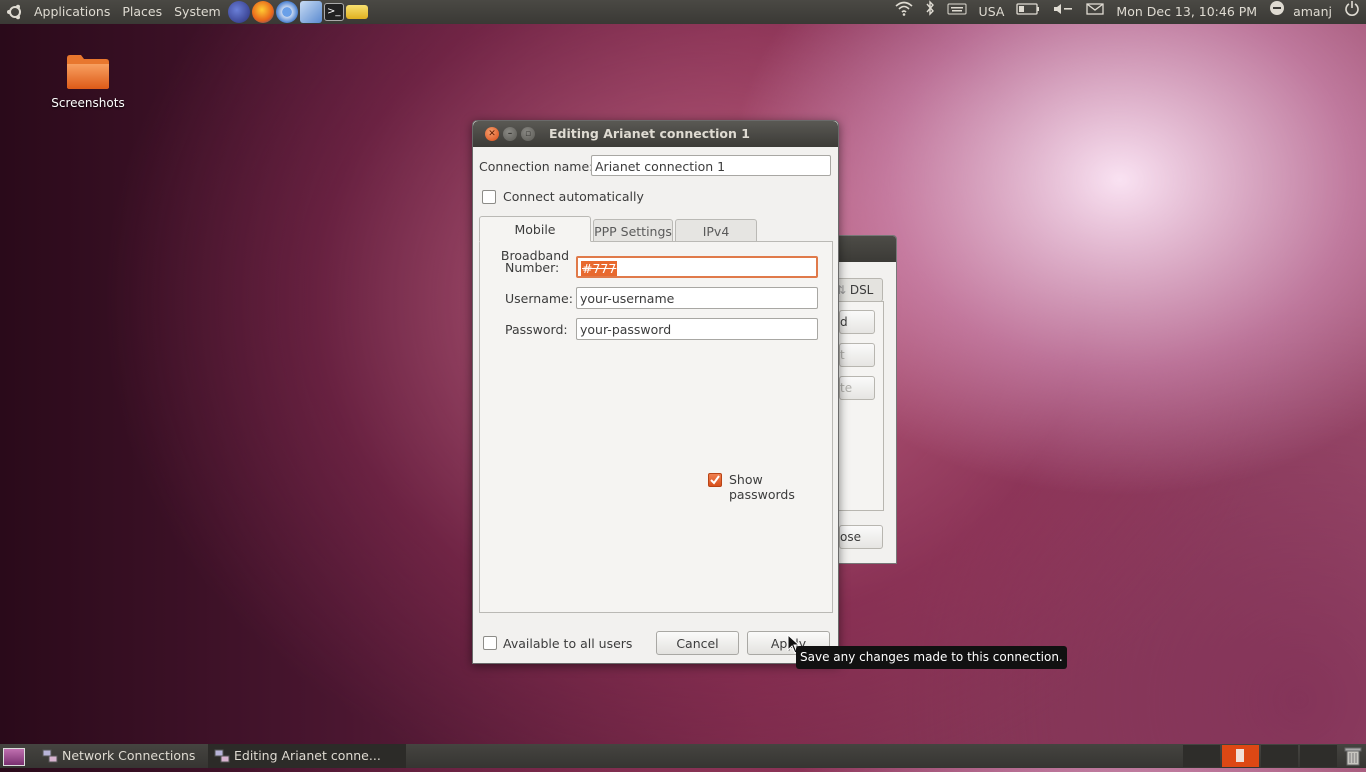  What do you see at coordinates (310, 12) in the screenshot?
I see `virtualbox-icon` at bounding box center [310, 12].